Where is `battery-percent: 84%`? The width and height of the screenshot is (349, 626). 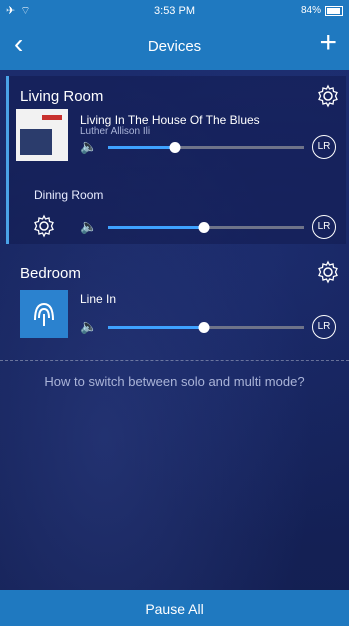 battery-percent: 84% is located at coordinates (310, 10).